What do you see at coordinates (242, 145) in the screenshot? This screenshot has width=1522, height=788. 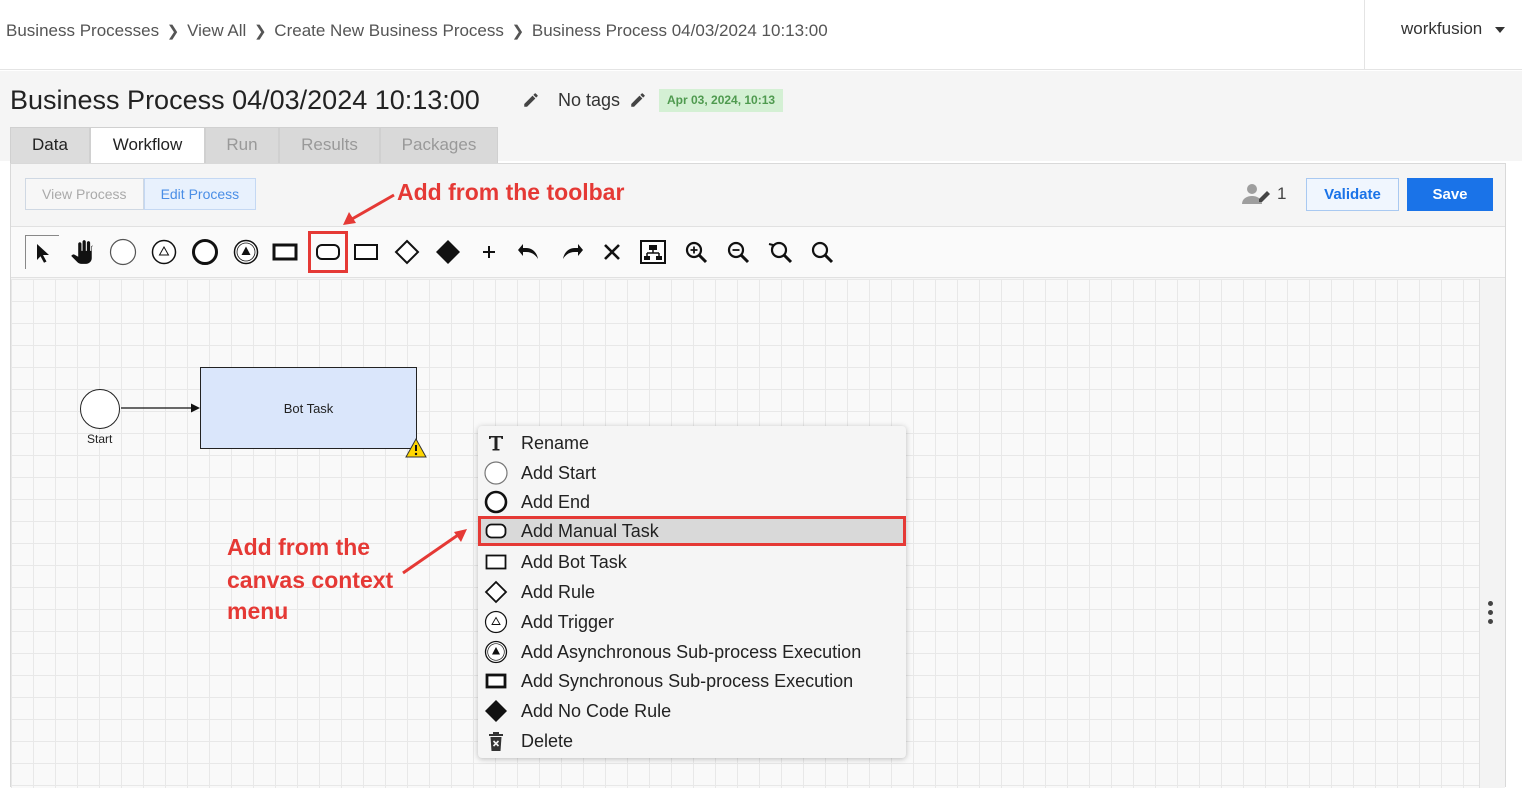 I see `tab-run: Run` at bounding box center [242, 145].